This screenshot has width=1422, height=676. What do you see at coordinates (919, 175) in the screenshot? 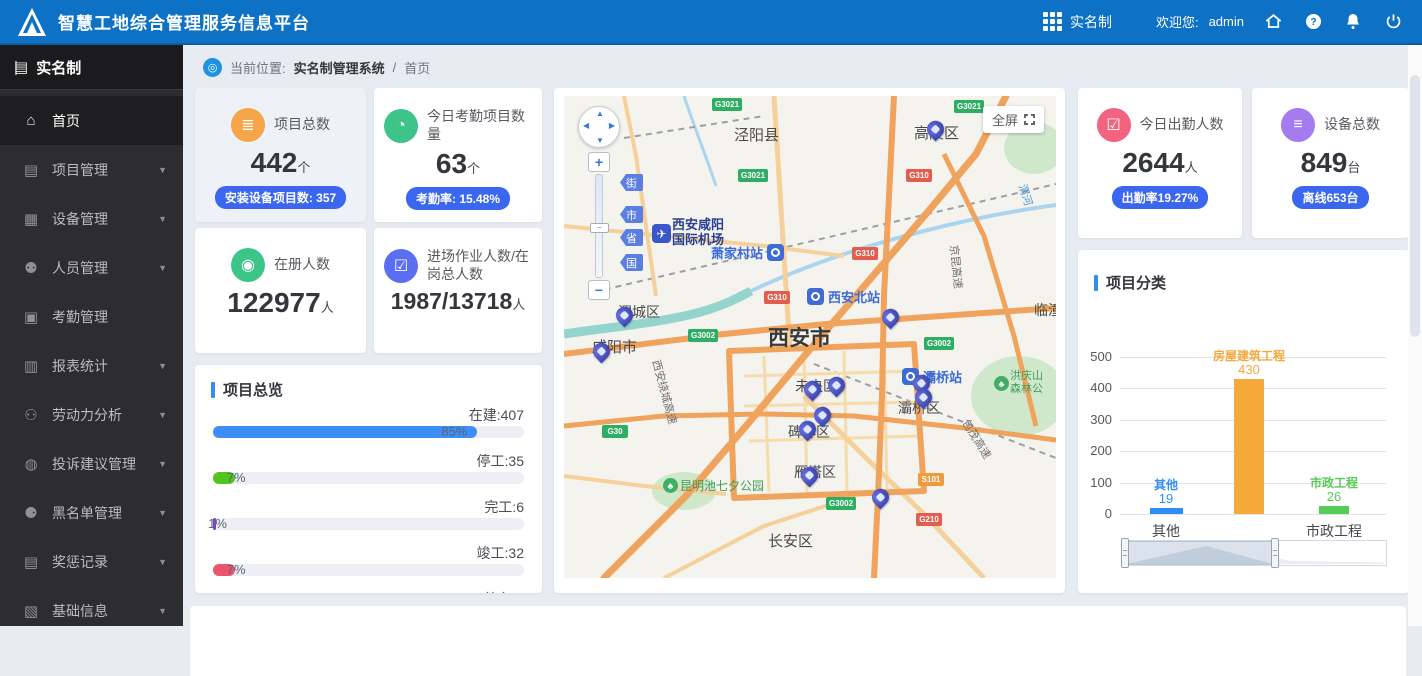
I see `road-number-badge: G310` at bounding box center [919, 175].